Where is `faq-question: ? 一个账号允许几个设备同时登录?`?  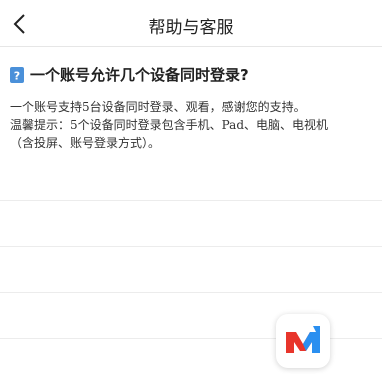
faq-question: ? 一个账号允许几个设备同时登录? is located at coordinates (129, 74).